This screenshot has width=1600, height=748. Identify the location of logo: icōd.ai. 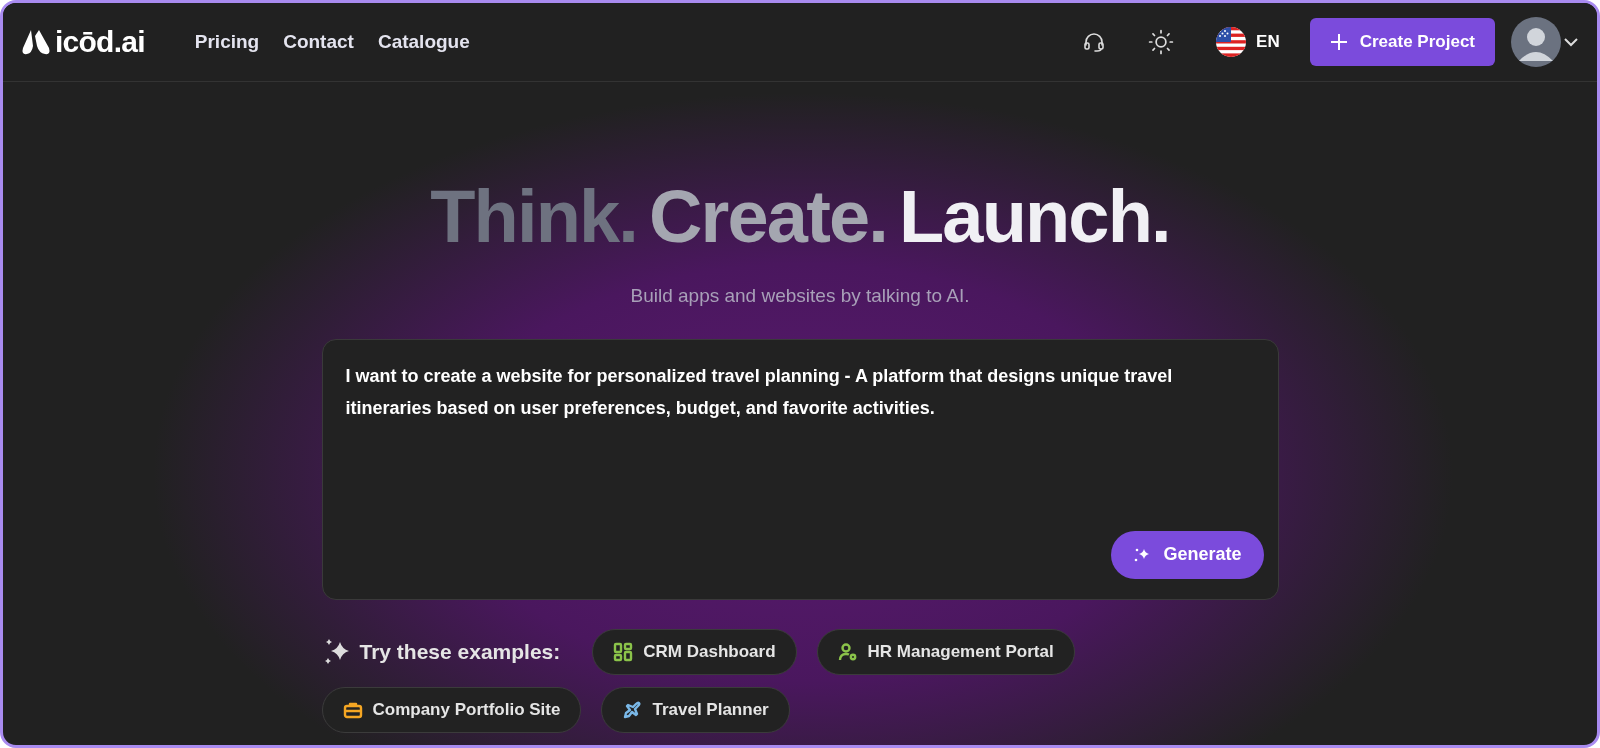
(83, 42).